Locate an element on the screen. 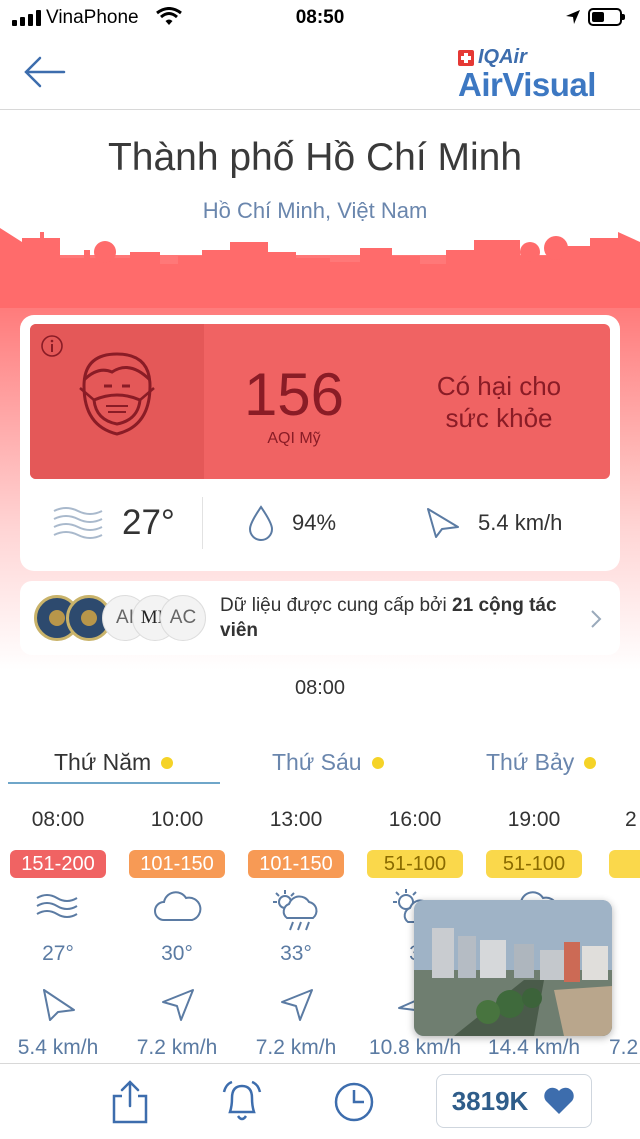 Image resolution: width=640 pixels, height=1139 pixels. aqi-panel: 156 AQI Mỹ Có hại cho sức khỏe is located at coordinates (320, 401).